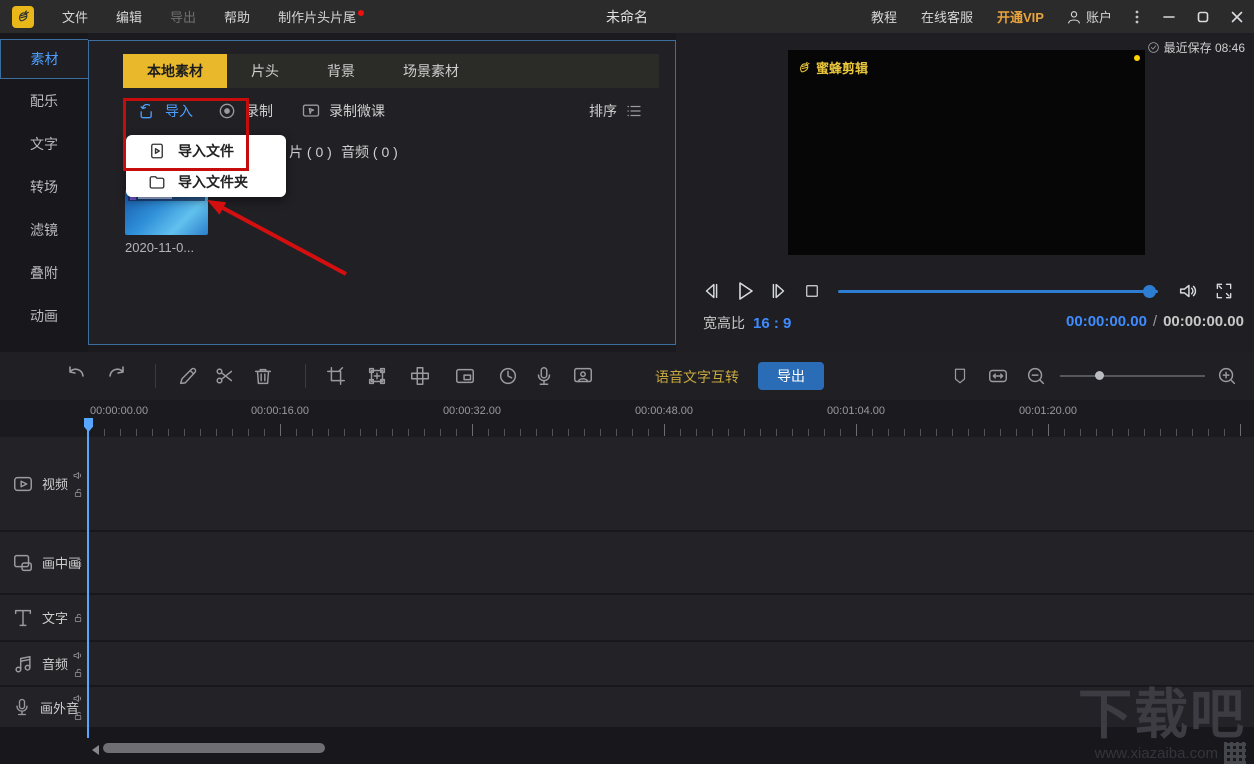 This screenshot has width=1254, height=764. Describe the element at coordinates (1132, 375) in the screenshot. I see `timeline-zoom-slider` at that location.